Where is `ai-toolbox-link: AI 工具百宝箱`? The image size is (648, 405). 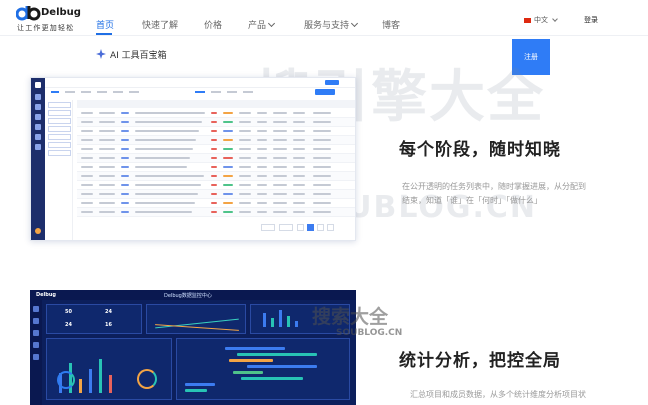
ai-toolbox-link: AI 工具百宝箱 is located at coordinates (131, 54).